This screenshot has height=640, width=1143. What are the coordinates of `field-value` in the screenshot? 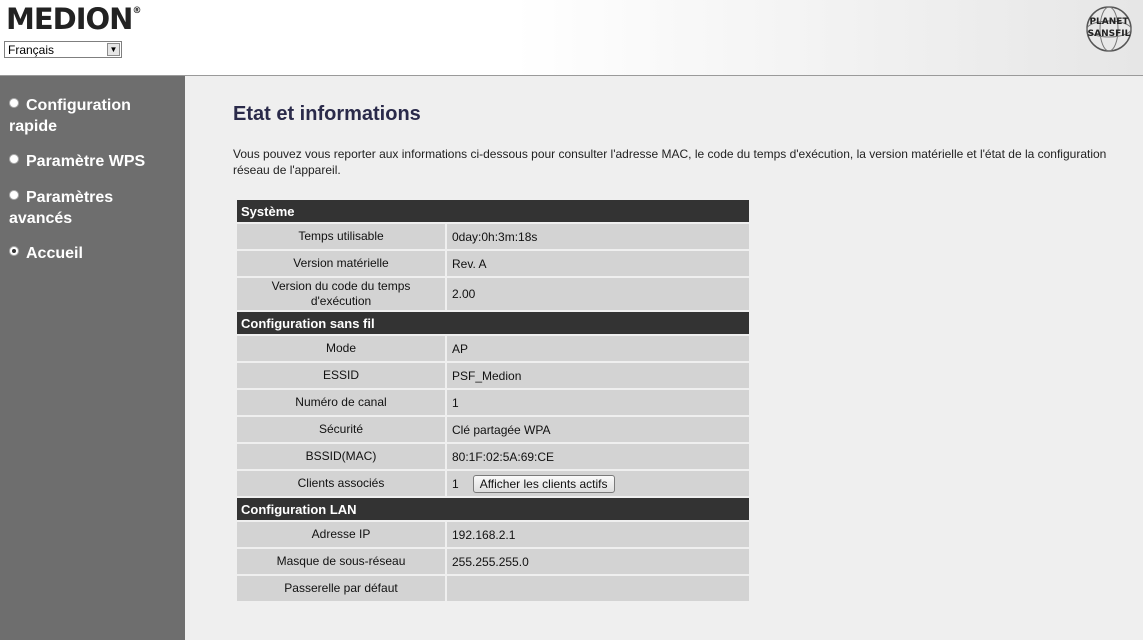 It's located at (598, 588).